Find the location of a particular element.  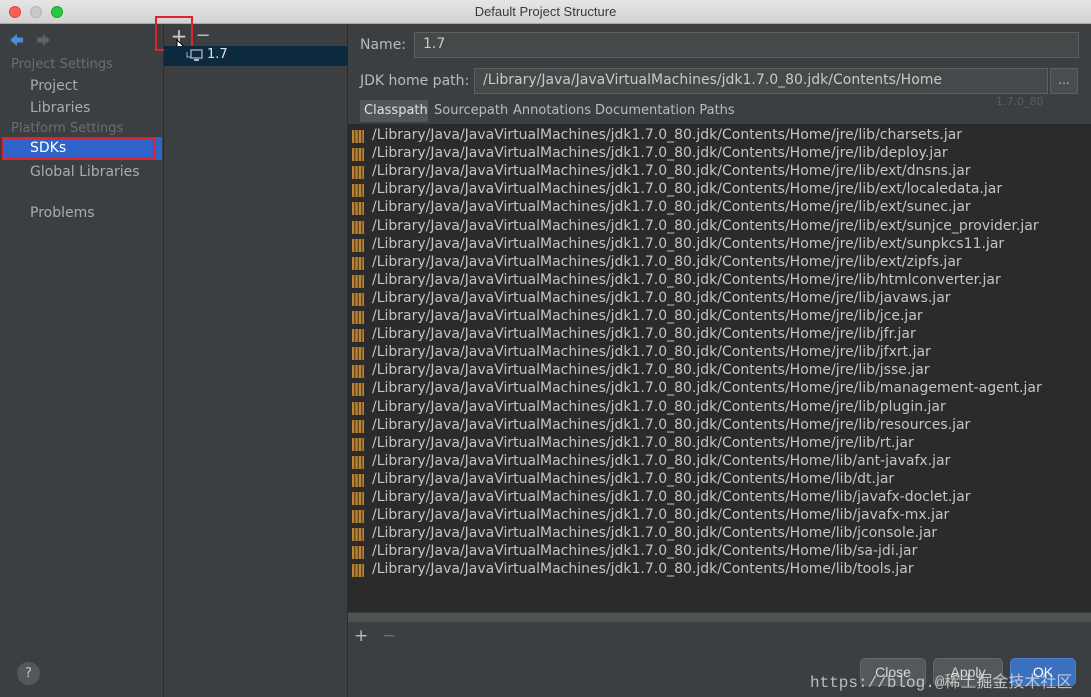

tab-annotations: Annotations is located at coordinates (551, 111).